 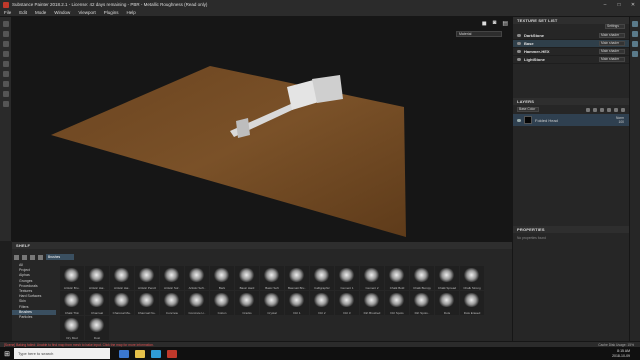 I want to click on brush-tile: Chalk Thin, so click(x=72, y=303).